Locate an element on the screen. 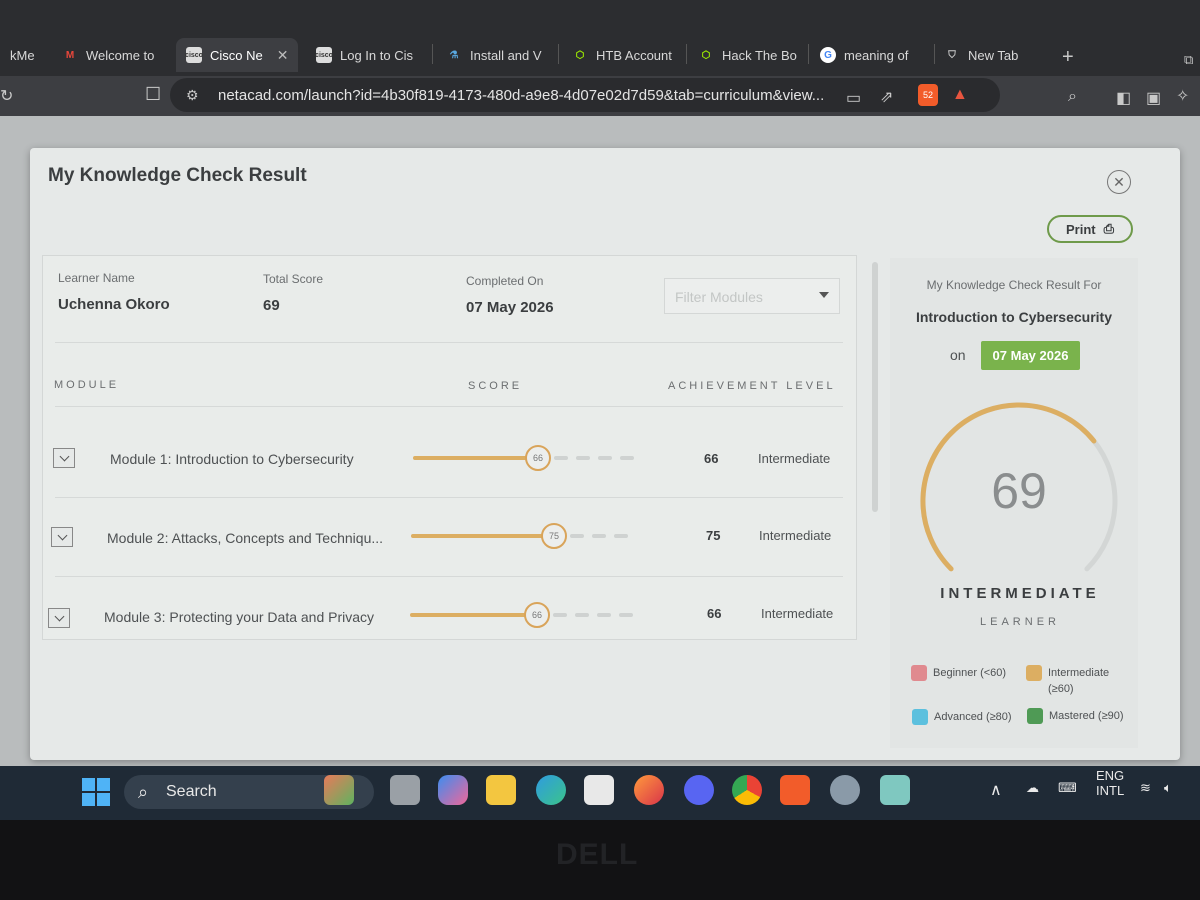 Image resolution: width=1200 pixels, height=900 pixels. chevron-up-icon: ∧ is located at coordinates (996, 790).